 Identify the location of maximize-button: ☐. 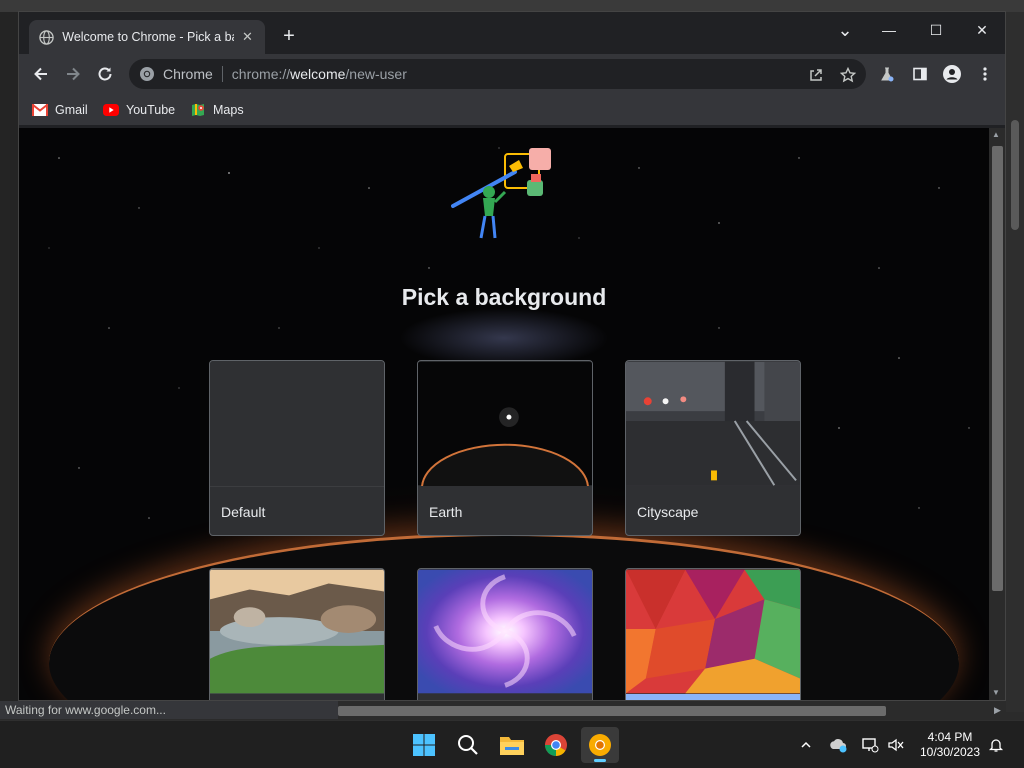
(936, 30).